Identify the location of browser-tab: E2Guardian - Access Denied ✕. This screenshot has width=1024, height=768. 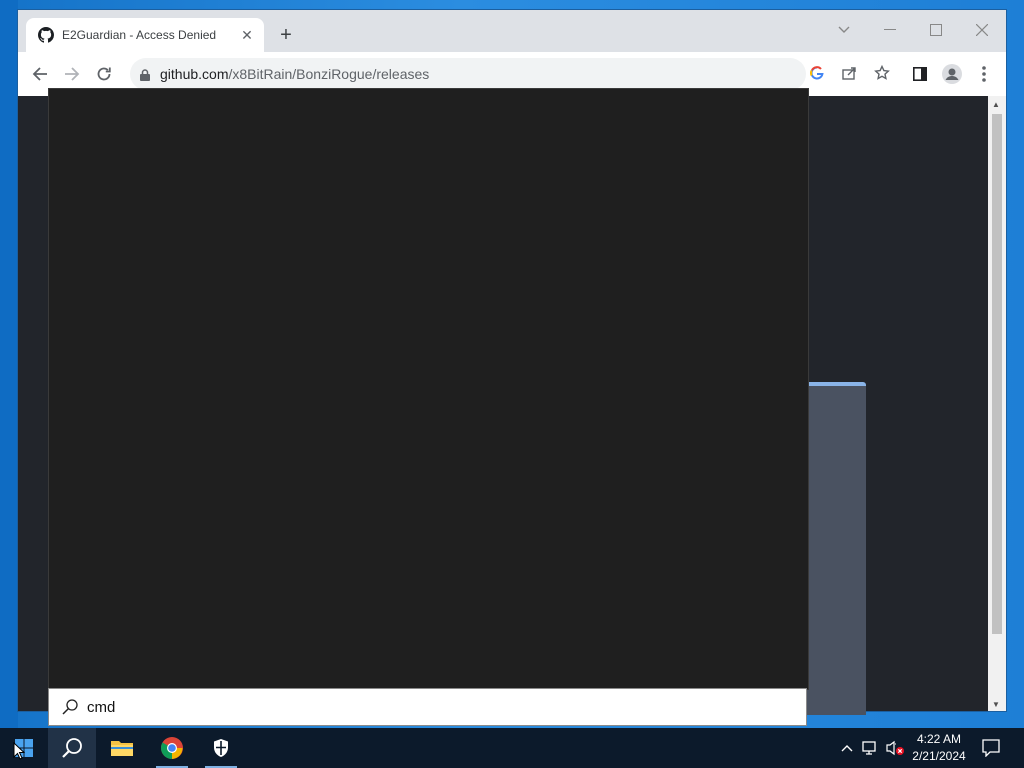
(145, 35).